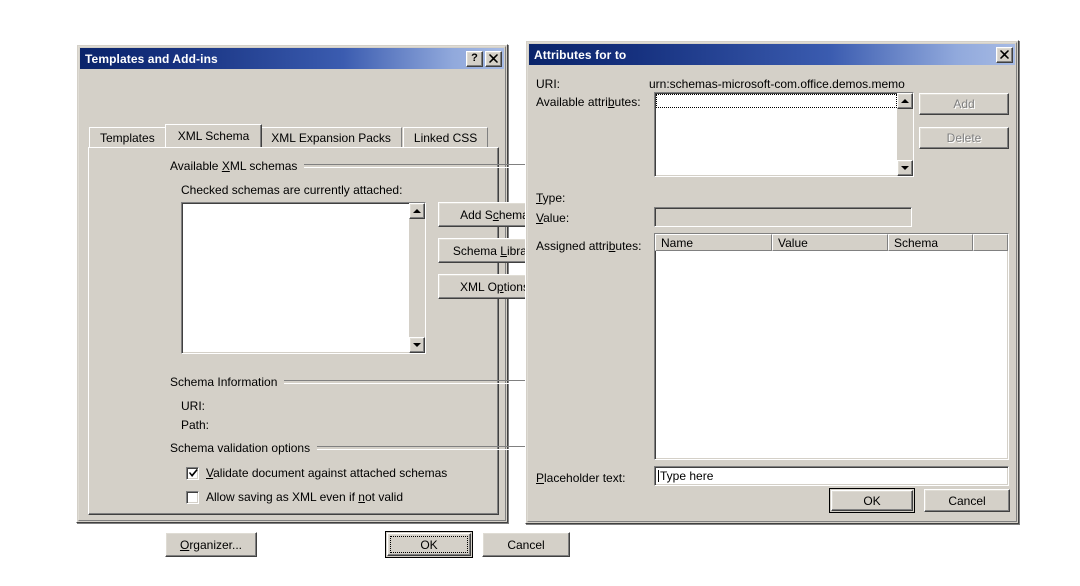 The height and width of the screenshot is (586, 1080). I want to click on attributes-ok-label: OK, so click(872, 500).